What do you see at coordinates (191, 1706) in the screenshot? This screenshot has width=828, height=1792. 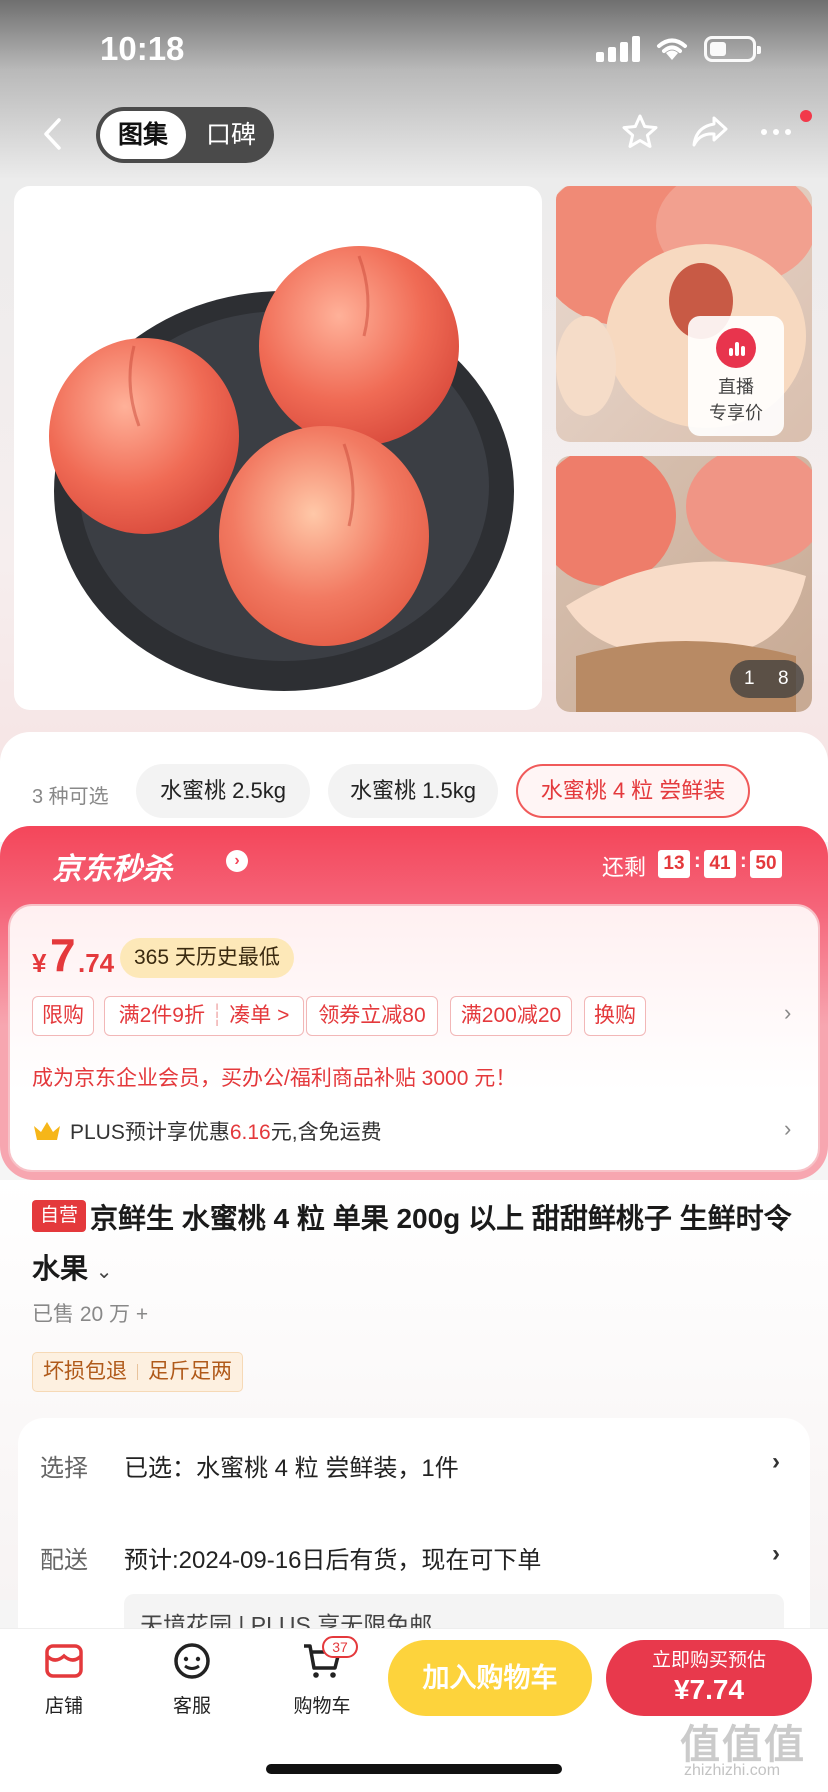 I see `service-label: 客服` at bounding box center [191, 1706].